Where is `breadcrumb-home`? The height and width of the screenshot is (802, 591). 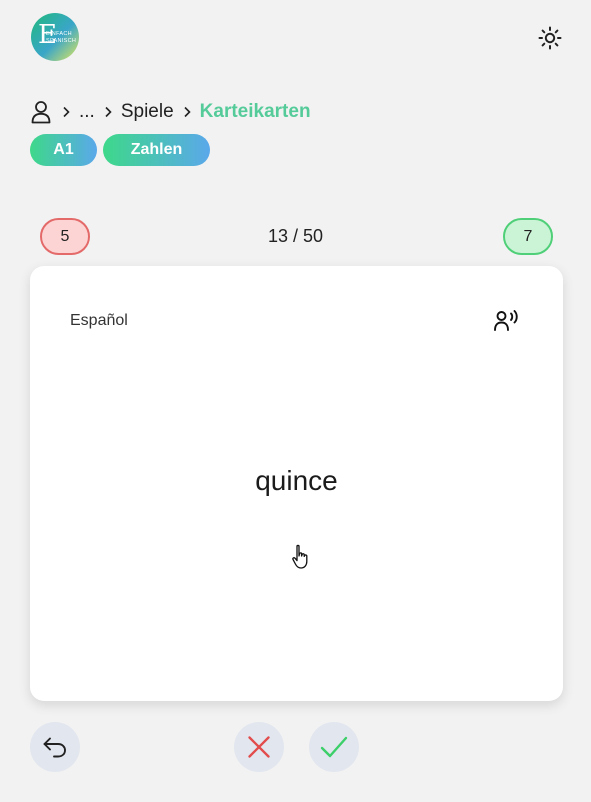
breadcrumb-home is located at coordinates (42, 112).